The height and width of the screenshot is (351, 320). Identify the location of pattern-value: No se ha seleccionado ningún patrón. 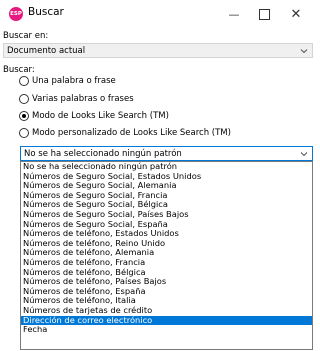
(103, 154).